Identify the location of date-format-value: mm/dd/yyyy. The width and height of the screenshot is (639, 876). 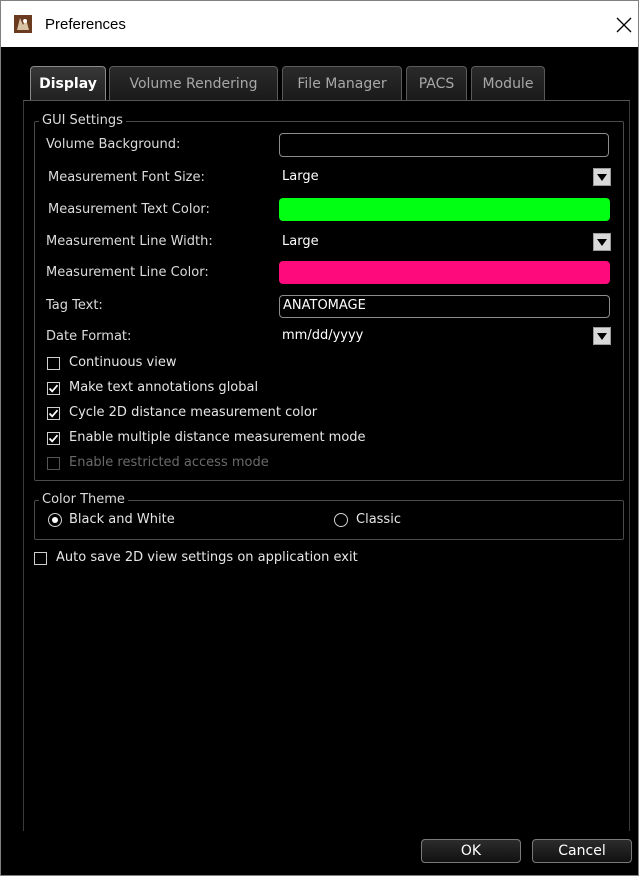
(323, 335).